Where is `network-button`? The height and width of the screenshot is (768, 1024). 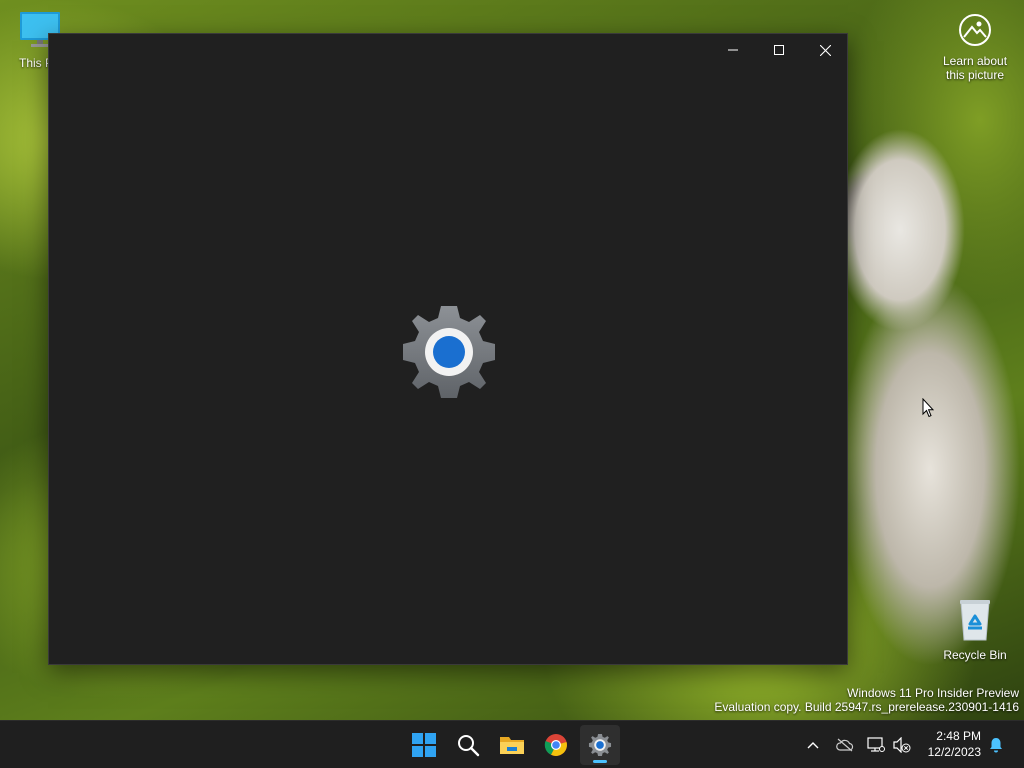 network-button is located at coordinates (876, 745).